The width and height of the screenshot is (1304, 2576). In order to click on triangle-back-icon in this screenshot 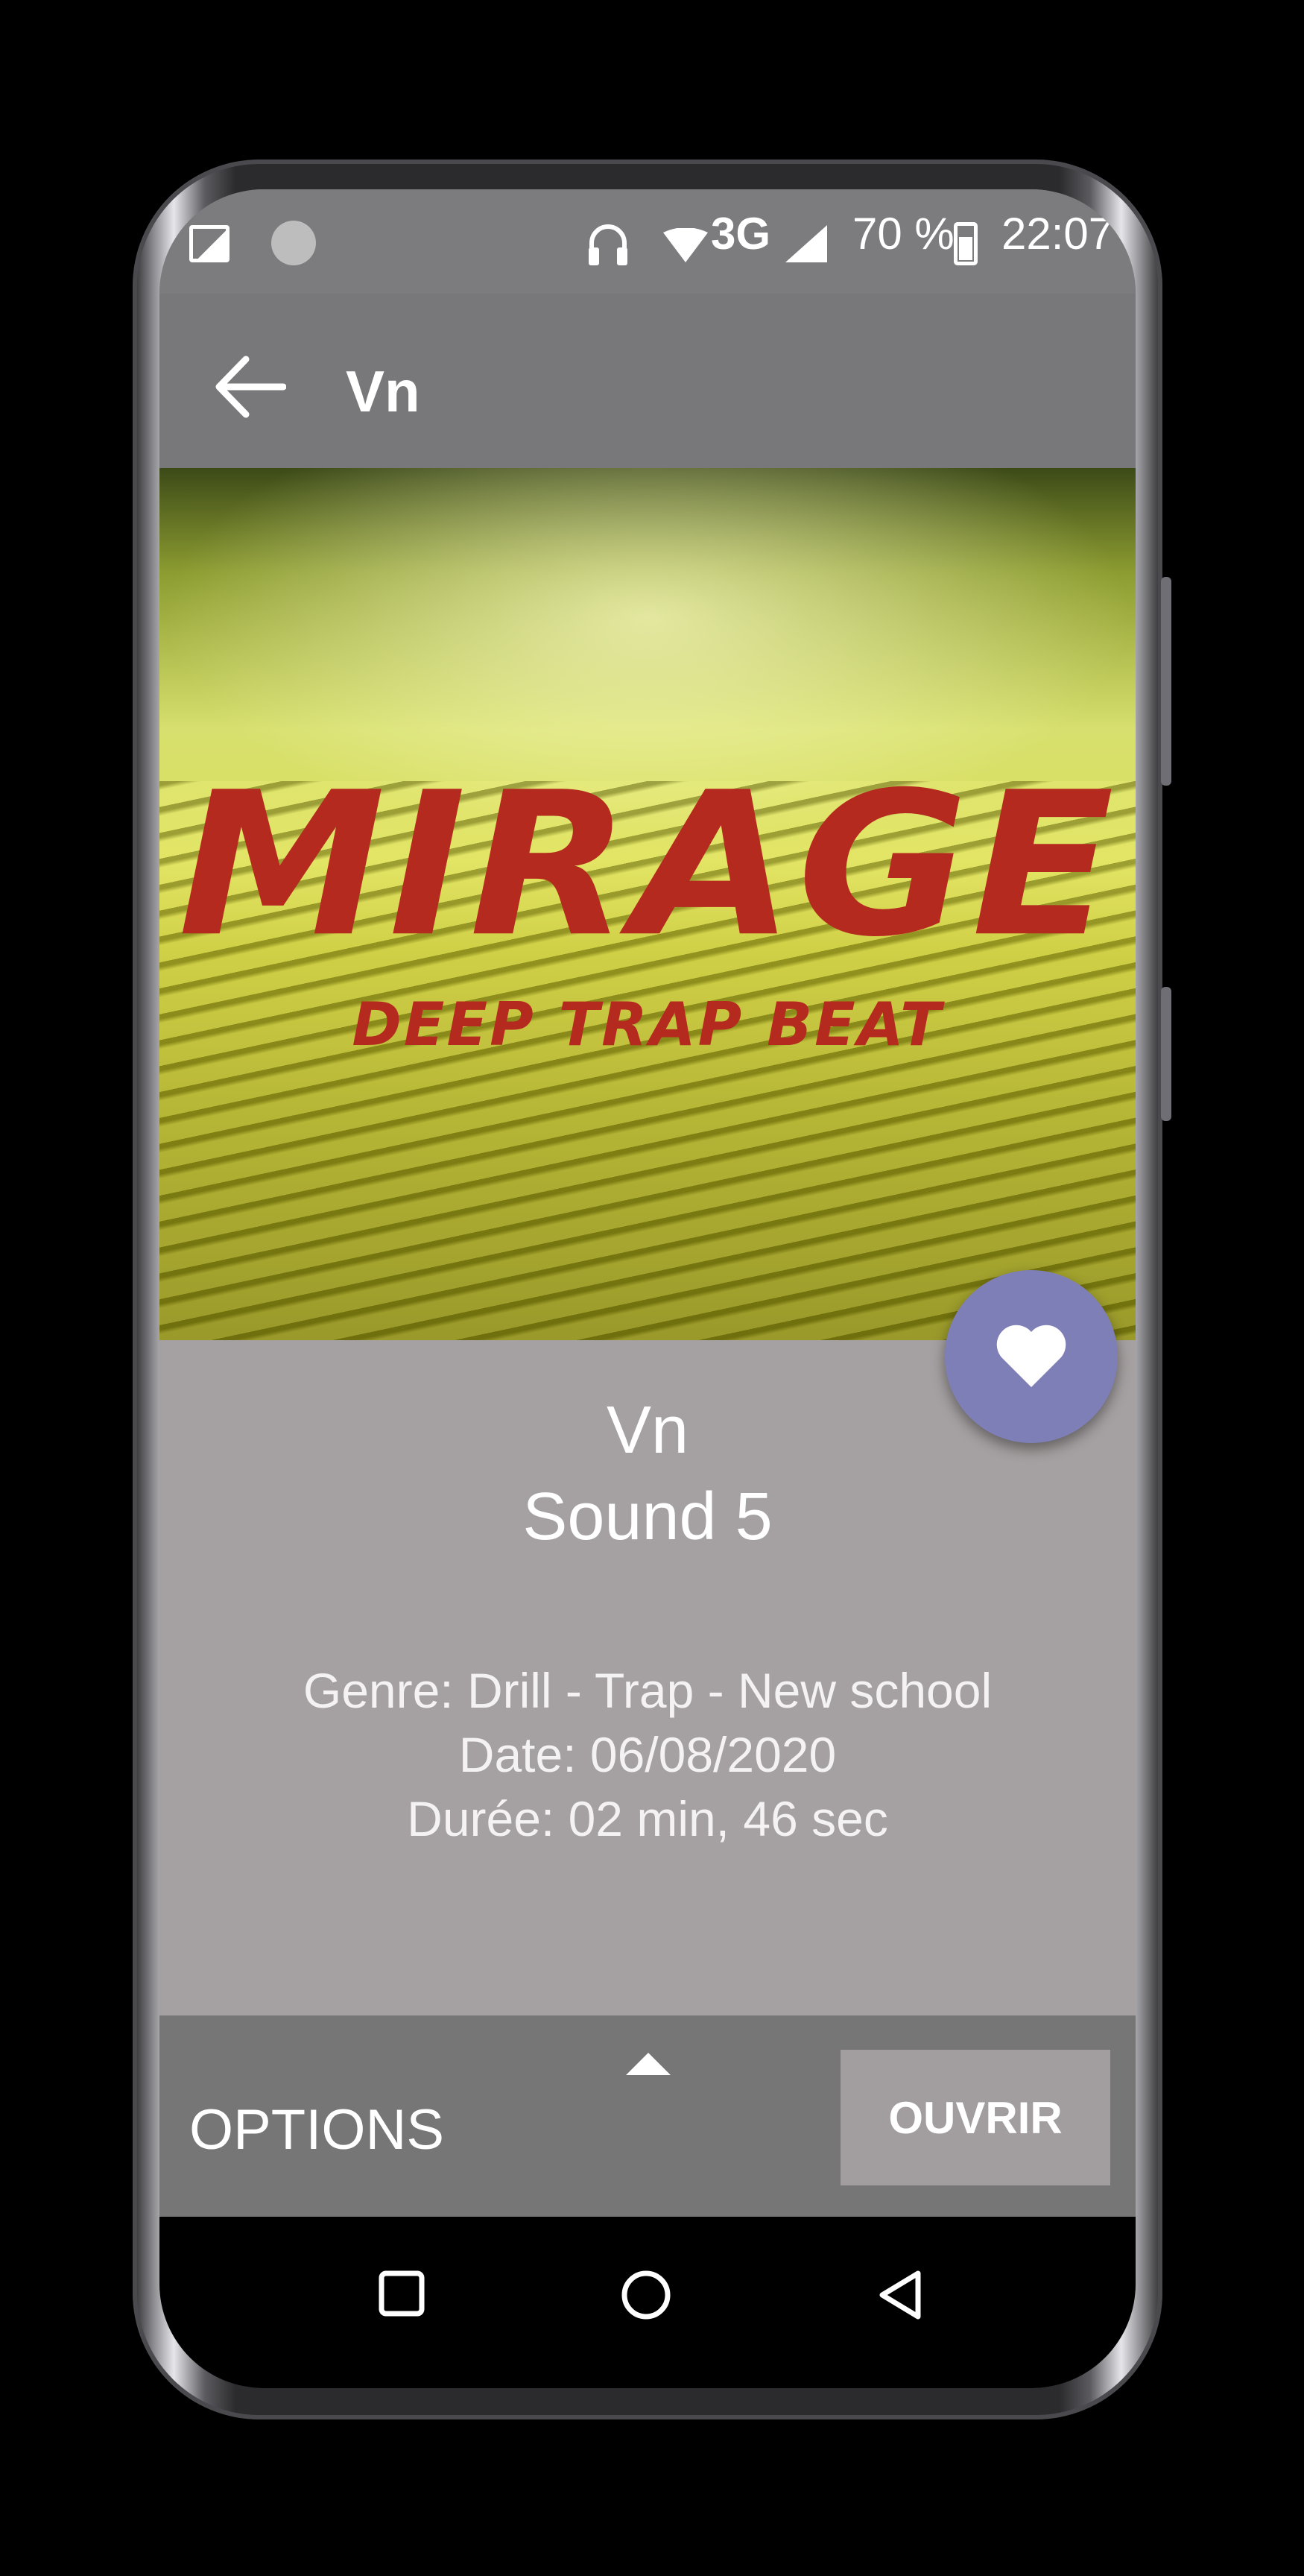, I will do `click(899, 2295)`.